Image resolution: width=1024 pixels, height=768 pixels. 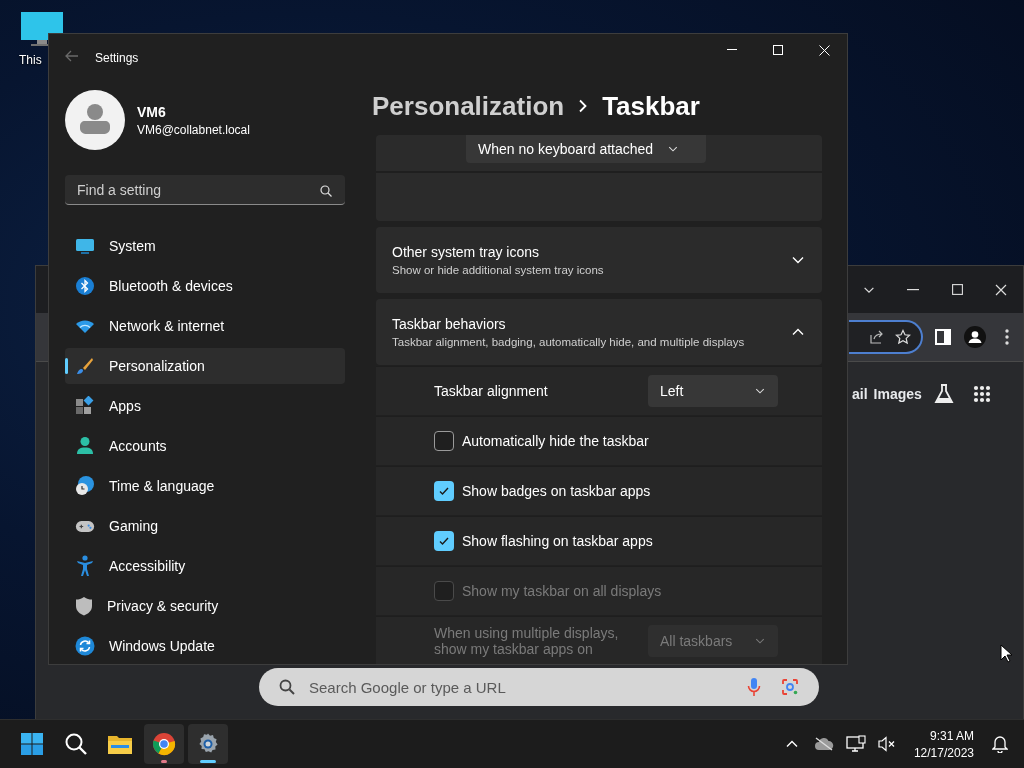 I want to click on nav-item: Windows Update, so click(x=205, y=646).